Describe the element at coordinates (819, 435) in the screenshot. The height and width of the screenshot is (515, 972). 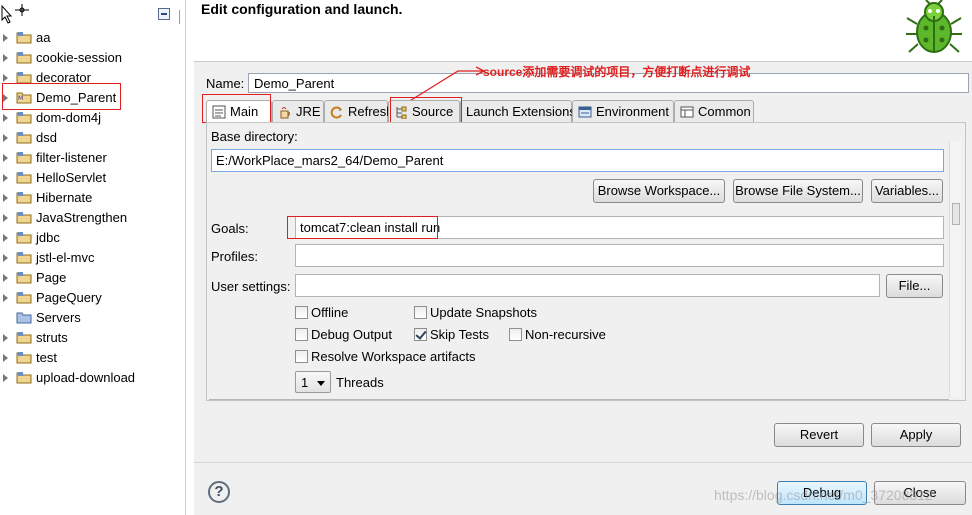
I see `revert-button: Revert` at that location.